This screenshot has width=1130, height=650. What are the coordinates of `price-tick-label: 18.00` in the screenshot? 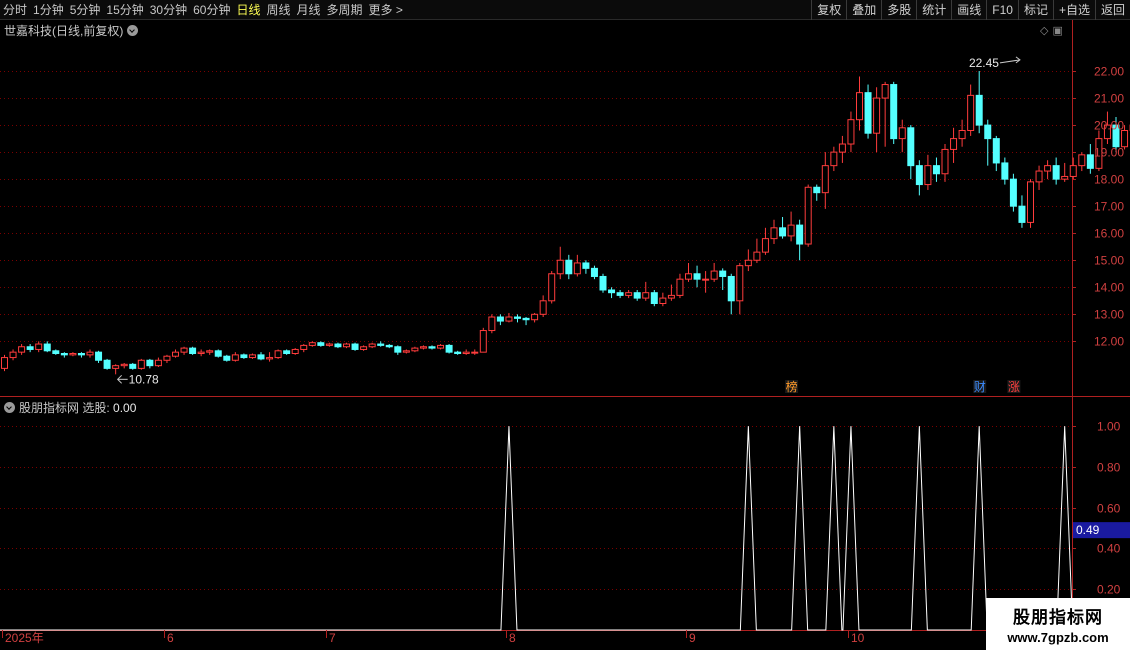 It's located at (1109, 180).